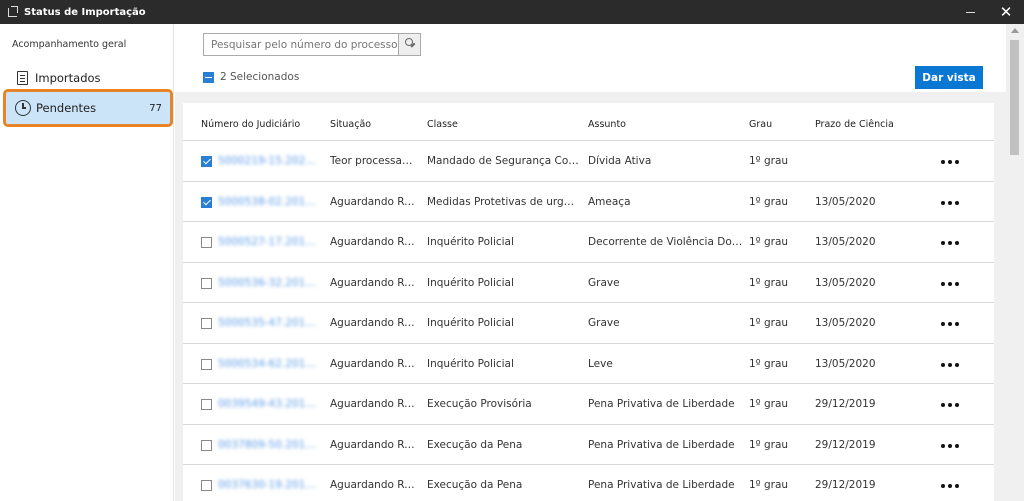 The image size is (1024, 501). I want to click on numero-link: 0037630-19.2019.8.24.0, so click(268, 485).